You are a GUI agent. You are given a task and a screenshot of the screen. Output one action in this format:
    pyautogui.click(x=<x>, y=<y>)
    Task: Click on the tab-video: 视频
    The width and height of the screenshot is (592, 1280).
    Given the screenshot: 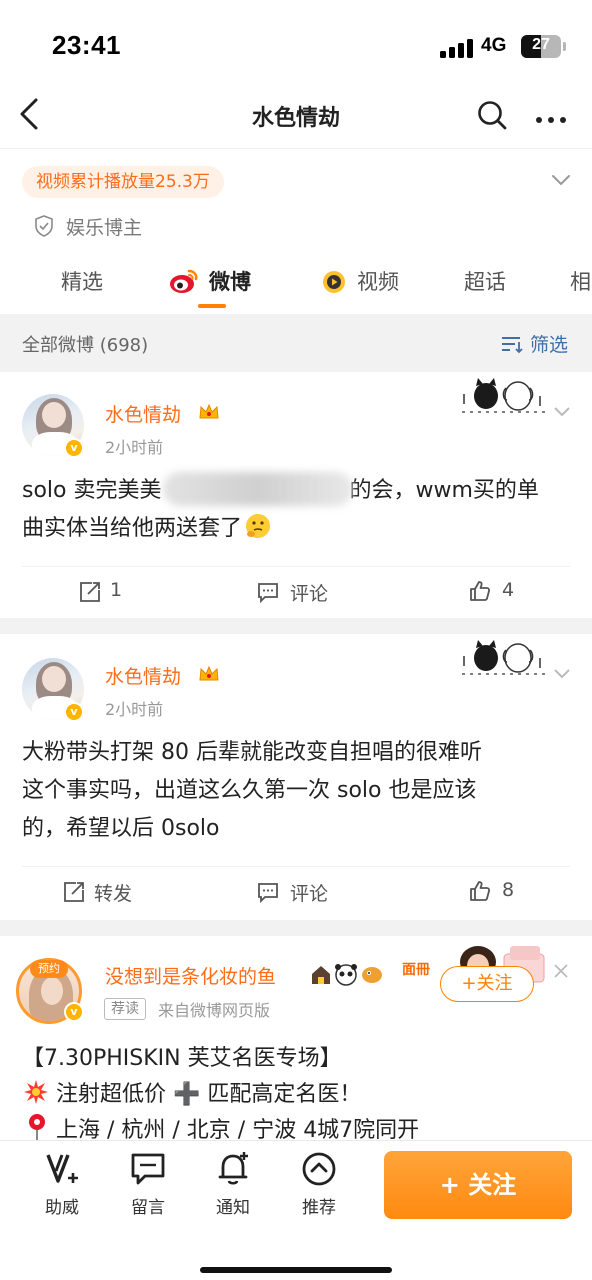 What is the action you would take?
    pyautogui.click(x=378, y=281)
    